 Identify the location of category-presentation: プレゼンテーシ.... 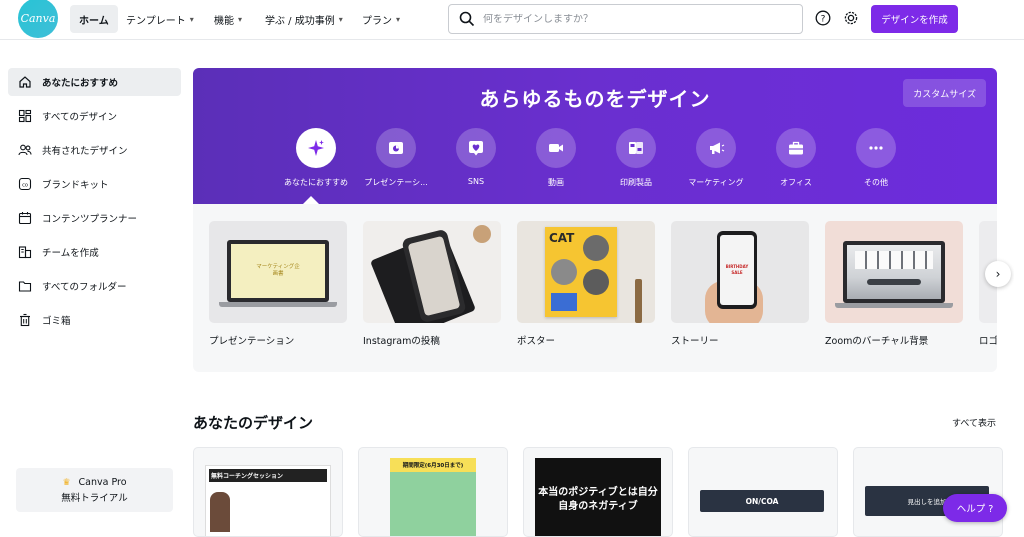
(396, 158).